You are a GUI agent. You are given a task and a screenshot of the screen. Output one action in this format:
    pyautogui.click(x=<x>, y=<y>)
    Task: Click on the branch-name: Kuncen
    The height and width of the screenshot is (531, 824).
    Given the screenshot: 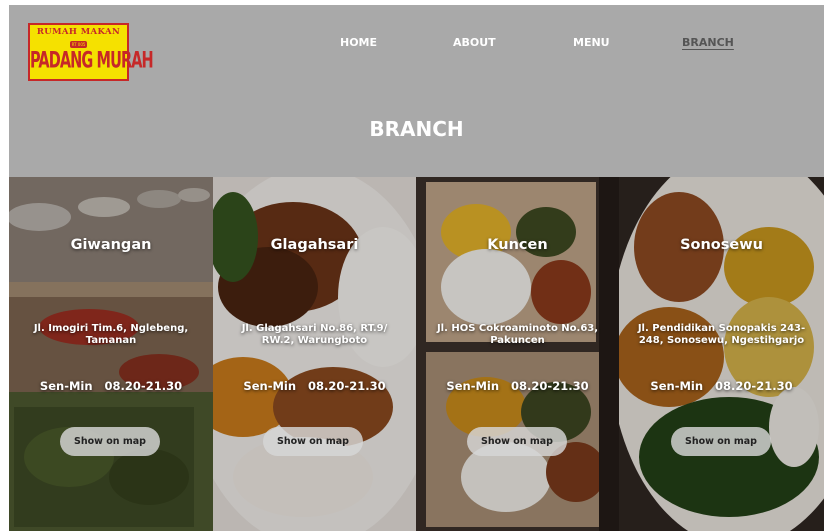 What is the action you would take?
    pyautogui.click(x=517, y=245)
    